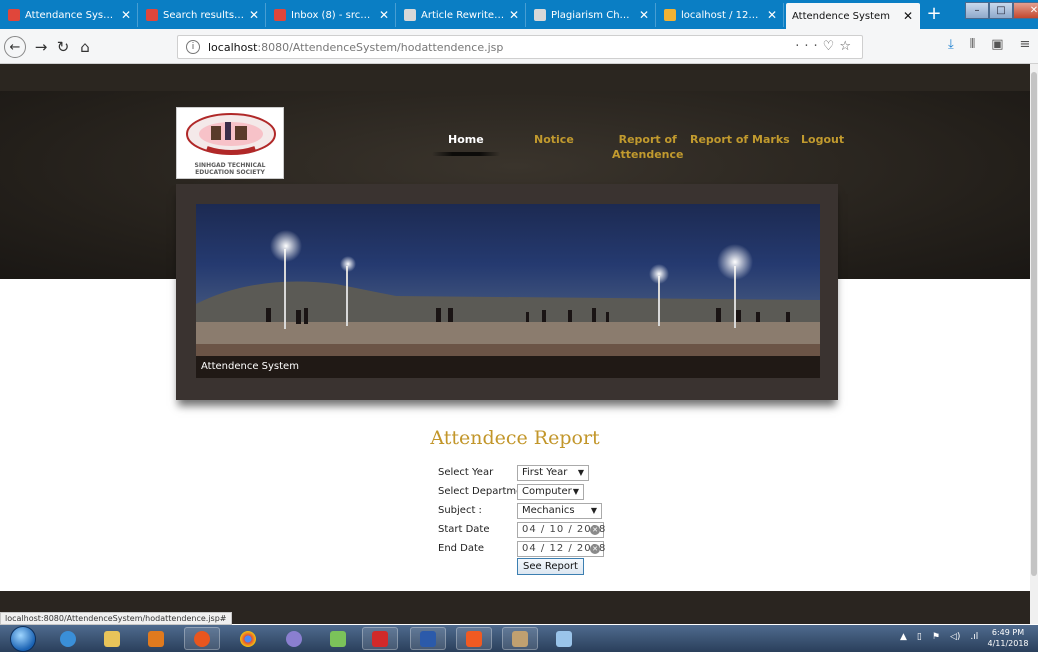 Image resolution: width=1038 pixels, height=652 pixels. What do you see at coordinates (15, 47) in the screenshot?
I see `back-arrow-icon: ←` at bounding box center [15, 47].